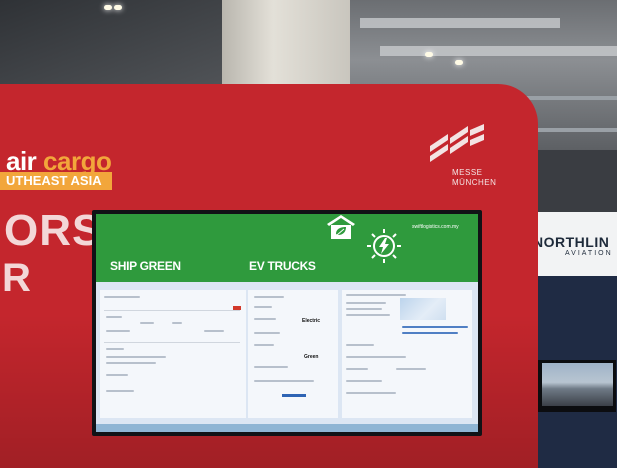 The image size is (617, 468). I want to click on site-url: swiftlogistics.com.my, so click(435, 227).